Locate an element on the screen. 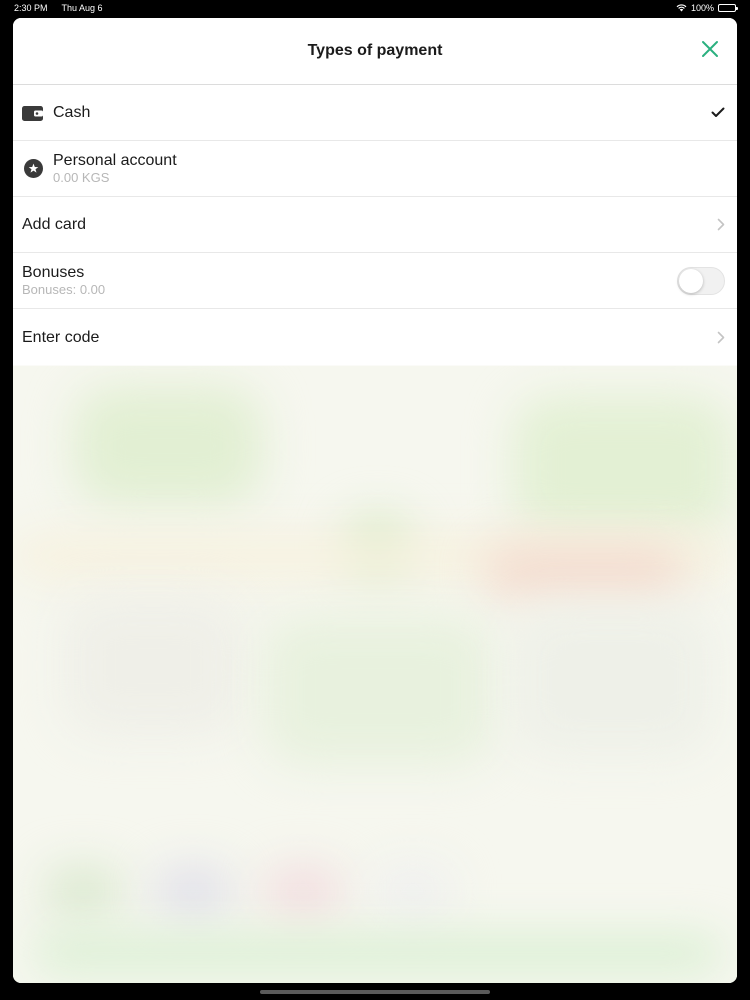 The width and height of the screenshot is (750, 1000). bonuses-row: Bonuses Bonuses: 0.00 is located at coordinates (375, 281).